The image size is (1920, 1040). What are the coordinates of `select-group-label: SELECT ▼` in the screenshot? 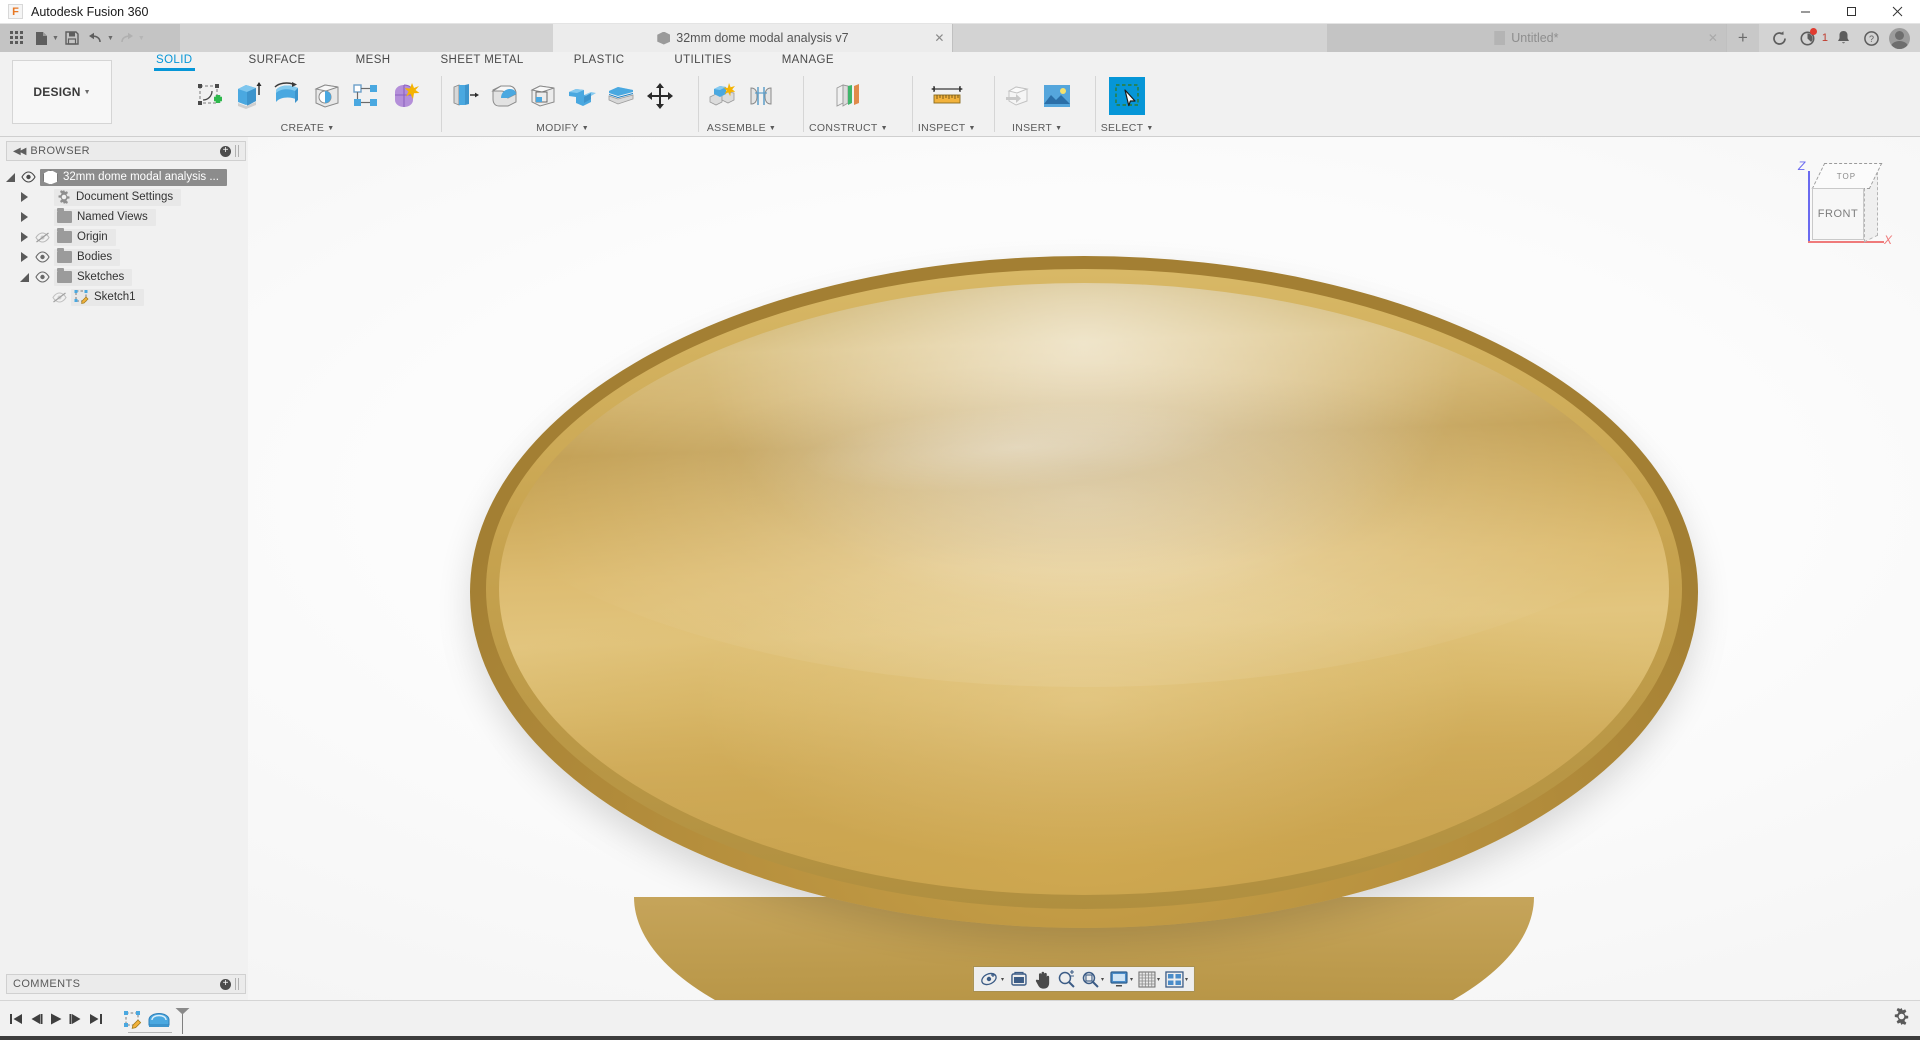 It's located at (1127, 128).